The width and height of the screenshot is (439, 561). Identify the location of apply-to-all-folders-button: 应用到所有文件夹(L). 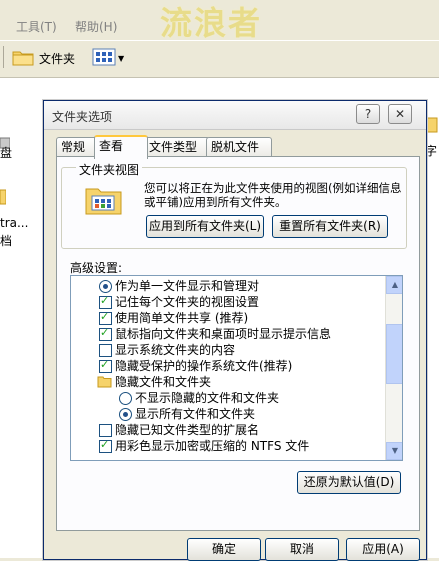
(205, 226).